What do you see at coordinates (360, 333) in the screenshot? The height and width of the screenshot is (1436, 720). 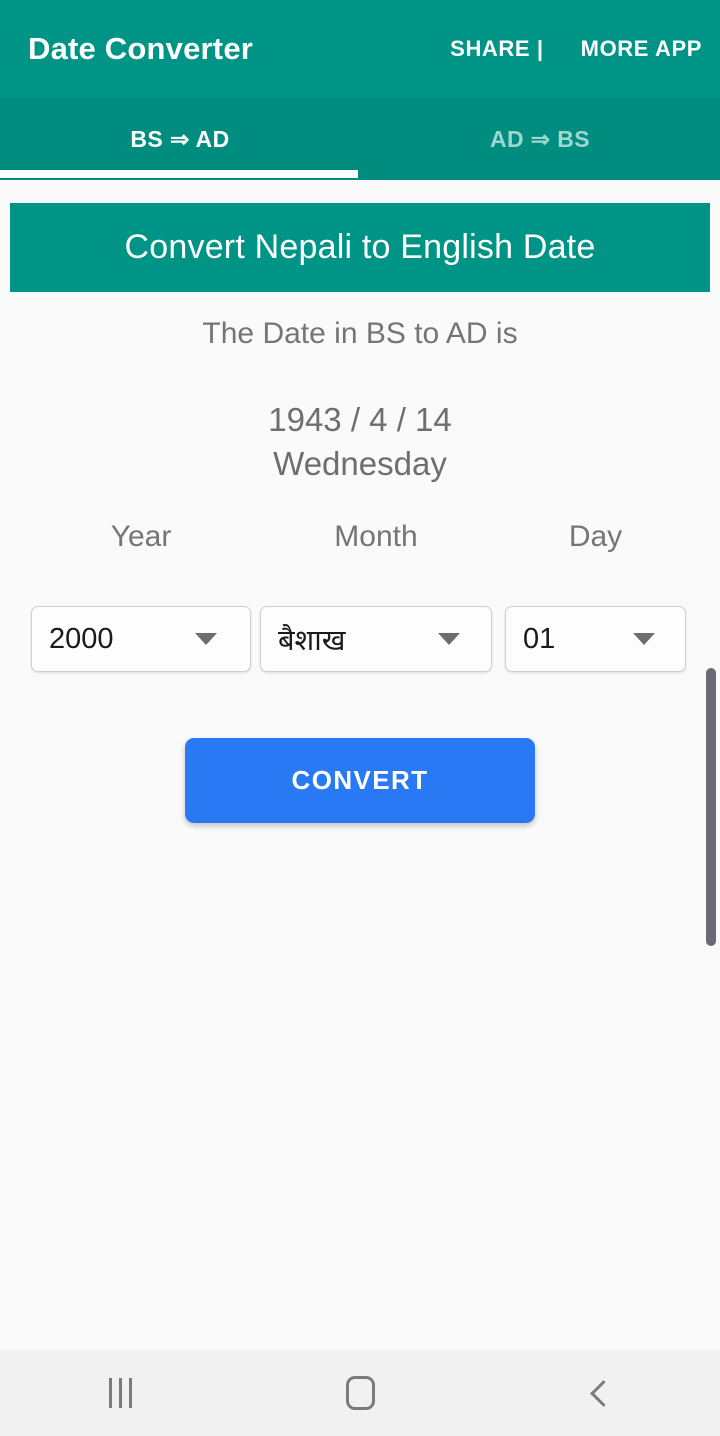 I see `result-label: The Date in BS to AD is` at bounding box center [360, 333].